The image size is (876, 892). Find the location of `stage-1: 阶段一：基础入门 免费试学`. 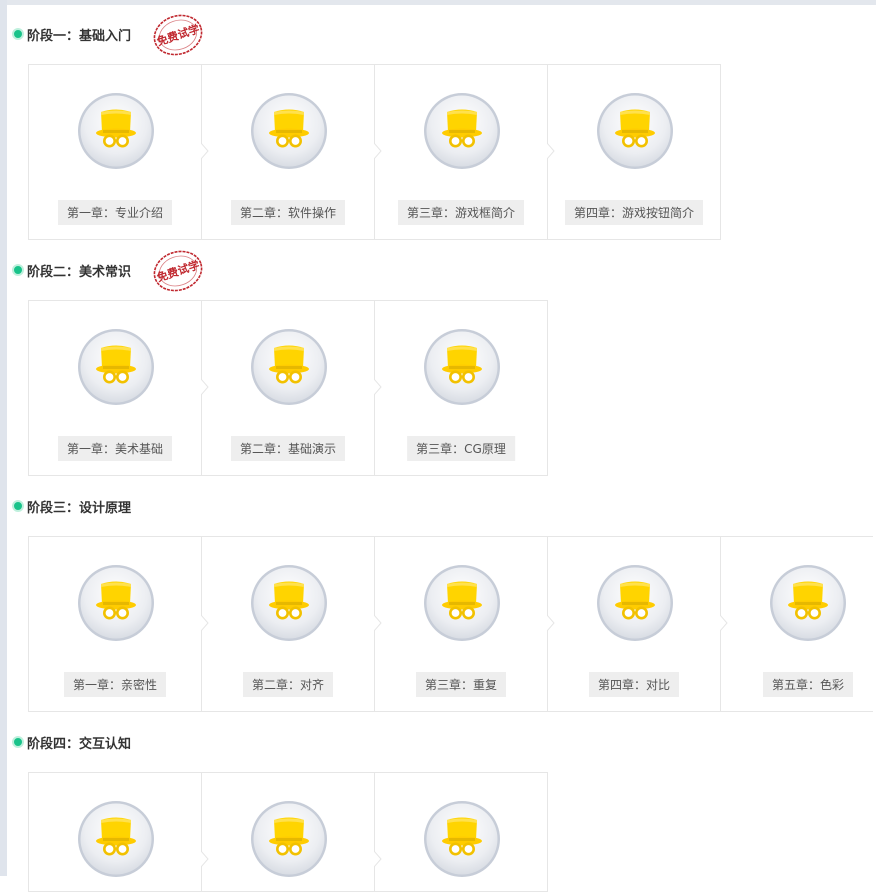

stage-1: 阶段一：基础入门 免费试学 is located at coordinates (443, 35).